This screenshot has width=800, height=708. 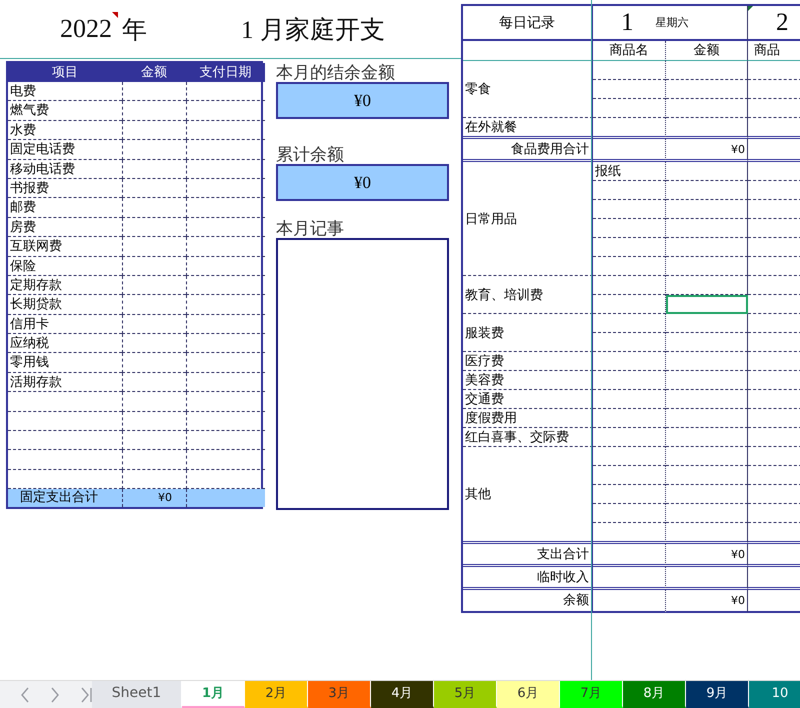 What do you see at coordinates (465, 694) in the screenshot?
I see `sheet-tab: 5月` at bounding box center [465, 694].